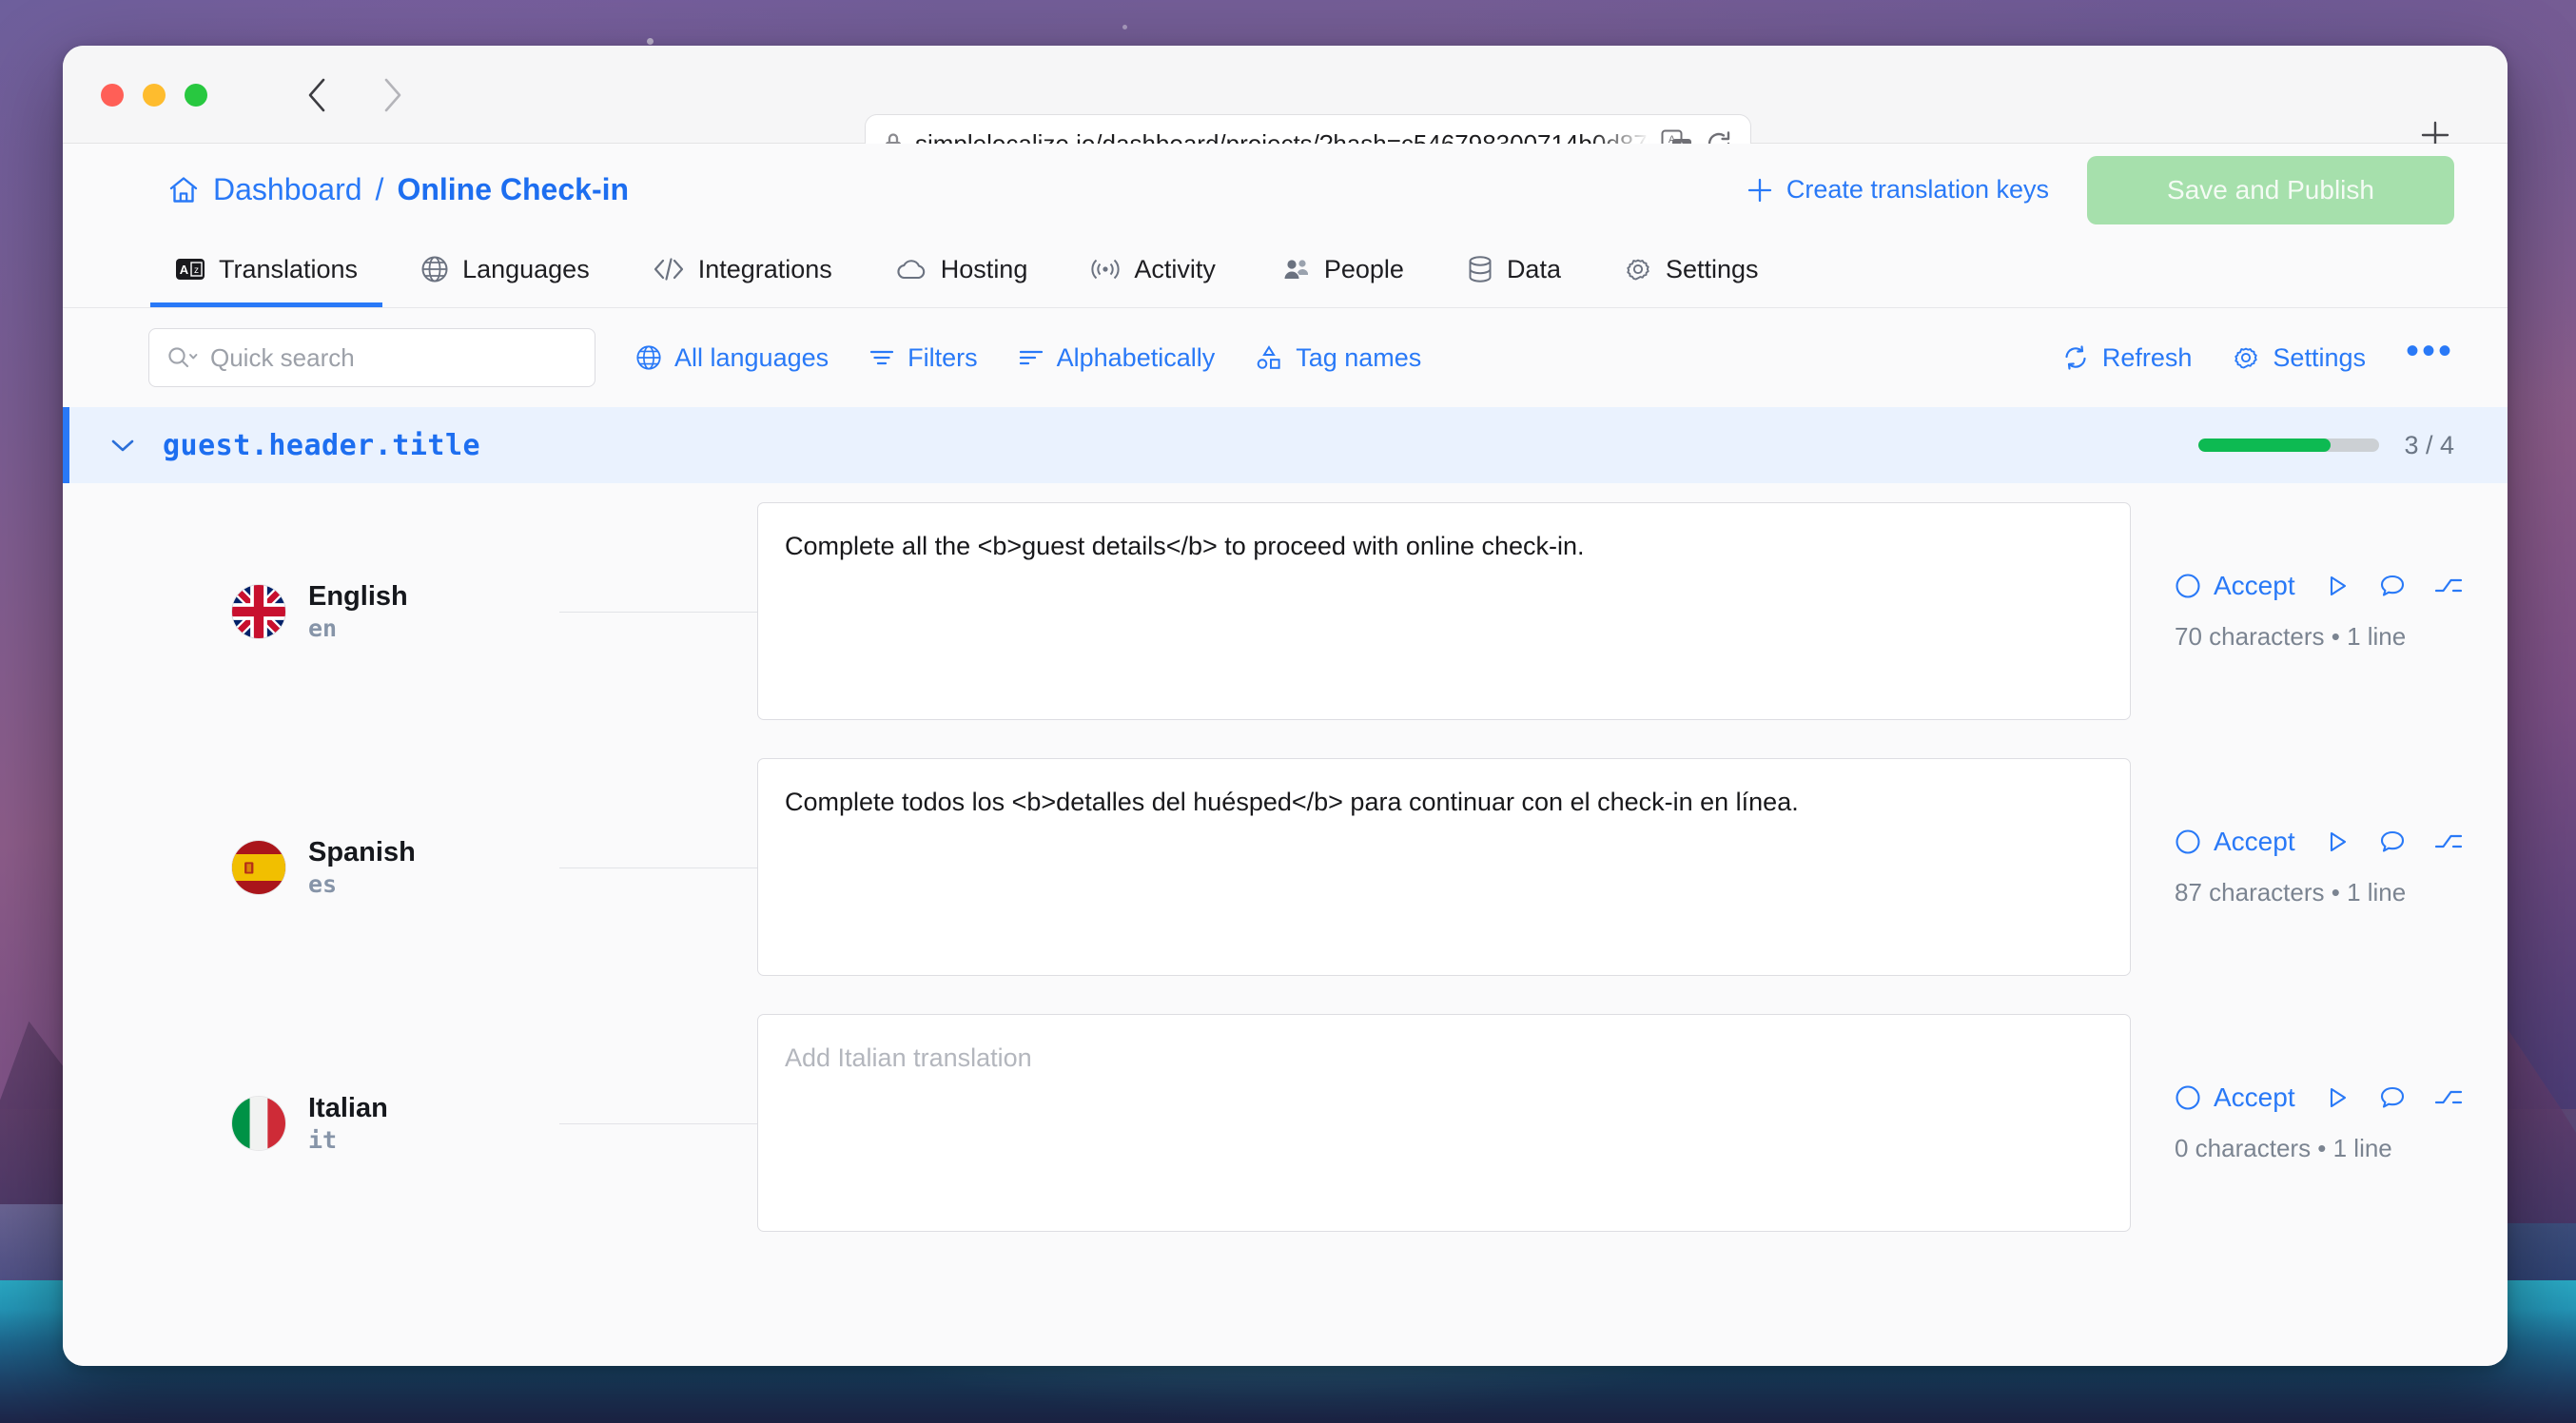 The width and height of the screenshot is (2576, 1423). What do you see at coordinates (1480, 269) in the screenshot?
I see `database-icon` at bounding box center [1480, 269].